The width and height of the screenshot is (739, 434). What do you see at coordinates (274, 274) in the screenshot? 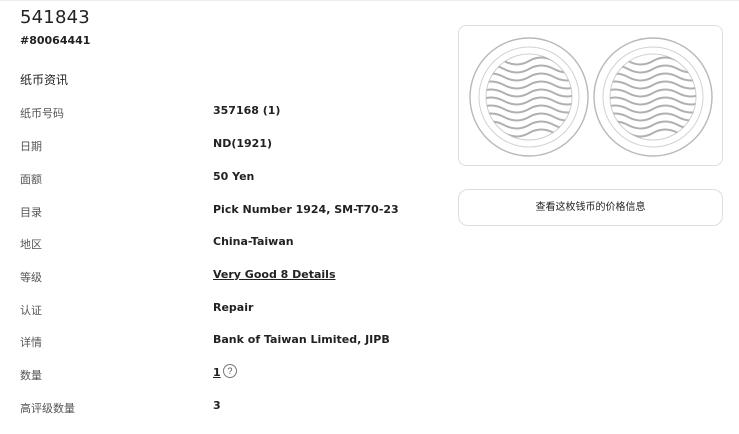
I see `grade-link: Very Good 8 Details` at bounding box center [274, 274].